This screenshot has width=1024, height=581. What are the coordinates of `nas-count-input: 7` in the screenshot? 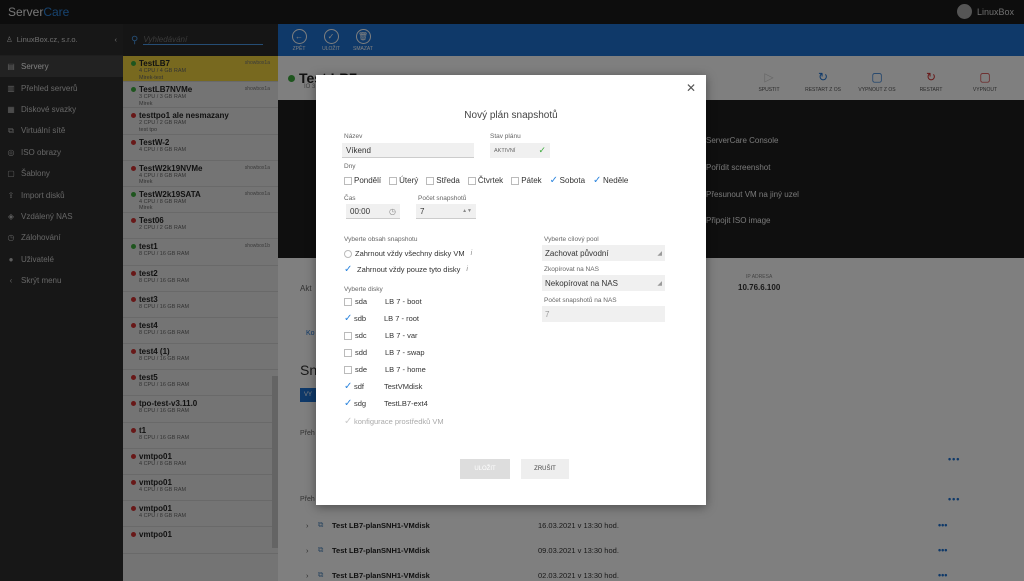 It's located at (603, 314).